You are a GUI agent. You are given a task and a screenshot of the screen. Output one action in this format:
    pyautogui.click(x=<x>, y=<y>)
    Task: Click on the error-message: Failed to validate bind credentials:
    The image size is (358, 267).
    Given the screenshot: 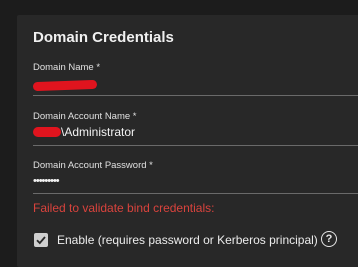 What is the action you would take?
    pyautogui.click(x=124, y=208)
    